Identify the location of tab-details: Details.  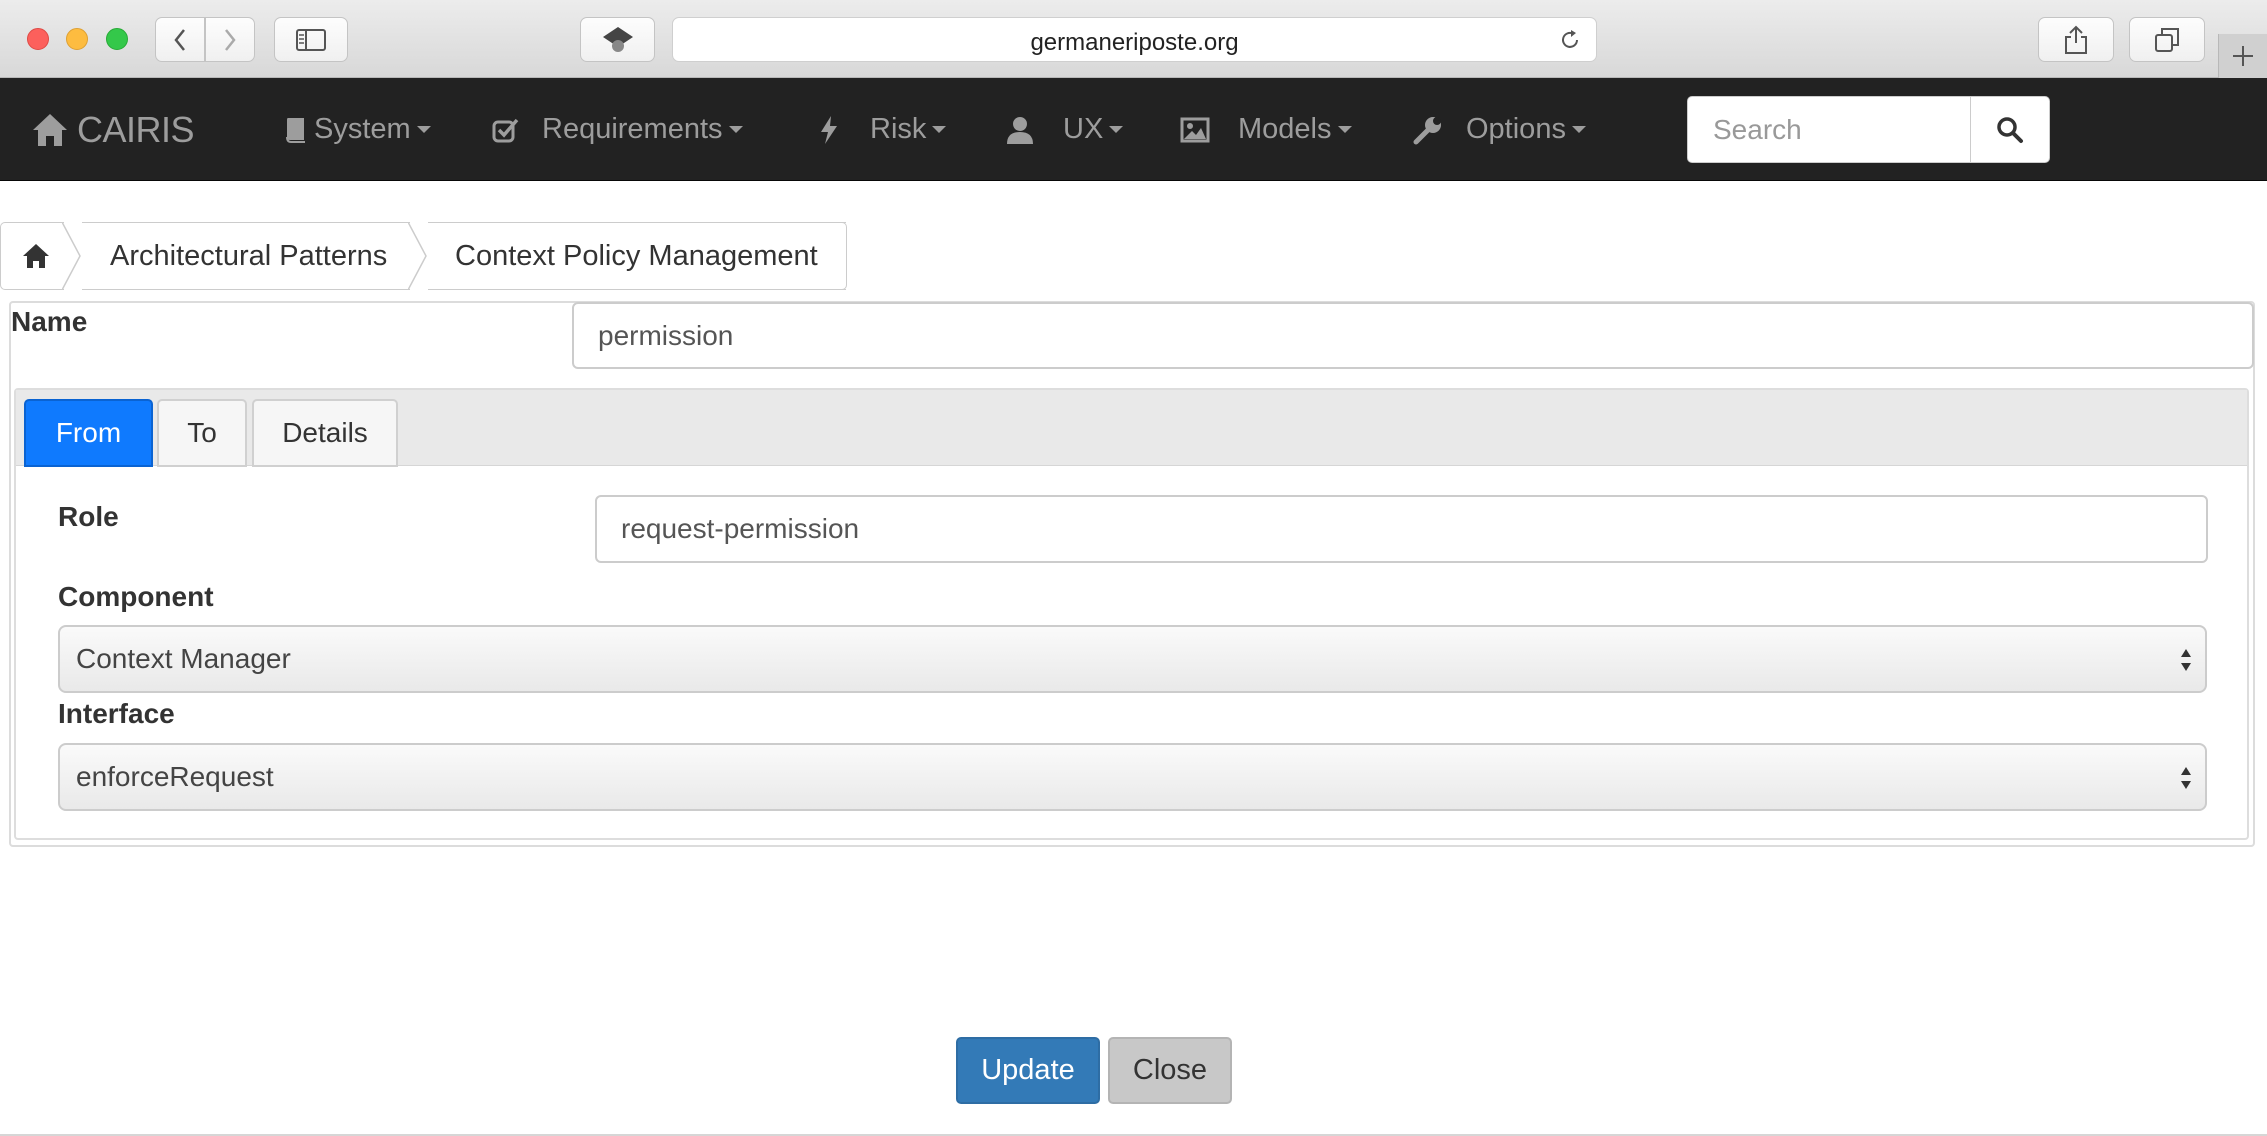
(325, 433).